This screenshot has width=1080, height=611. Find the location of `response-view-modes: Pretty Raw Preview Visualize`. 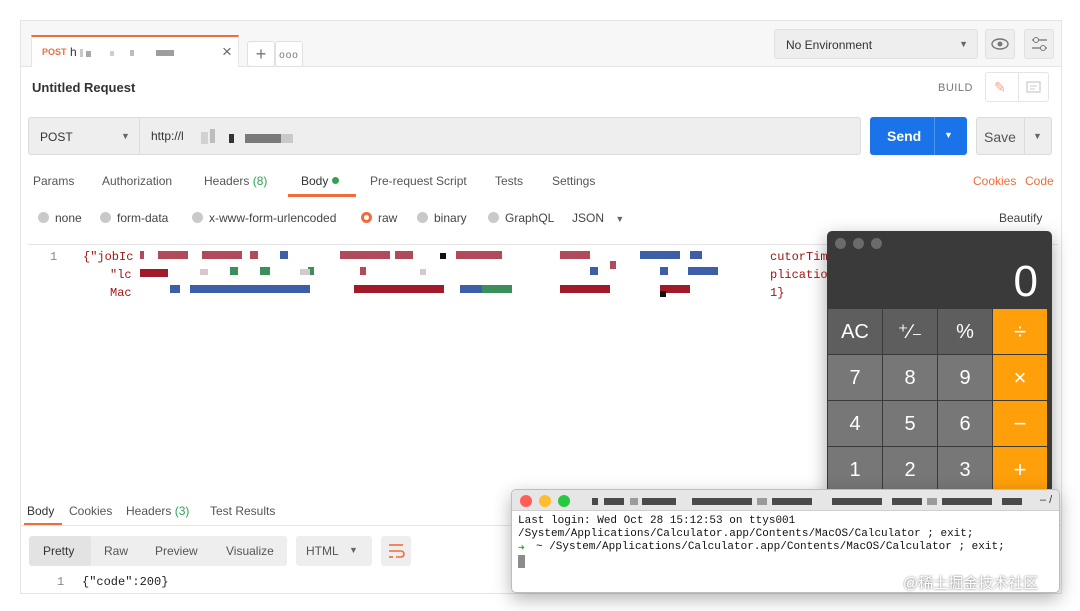

response-view-modes: Pretty Raw Preview Visualize is located at coordinates (158, 551).